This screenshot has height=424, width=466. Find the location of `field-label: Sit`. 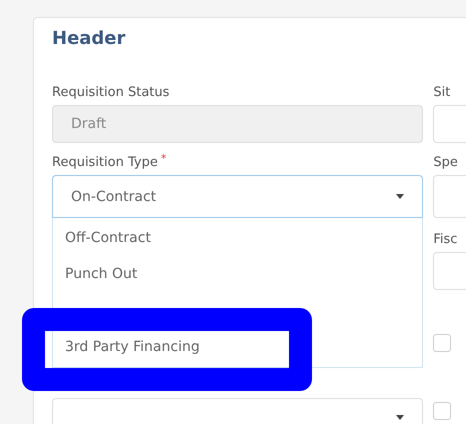

field-label: Sit is located at coordinates (442, 93).